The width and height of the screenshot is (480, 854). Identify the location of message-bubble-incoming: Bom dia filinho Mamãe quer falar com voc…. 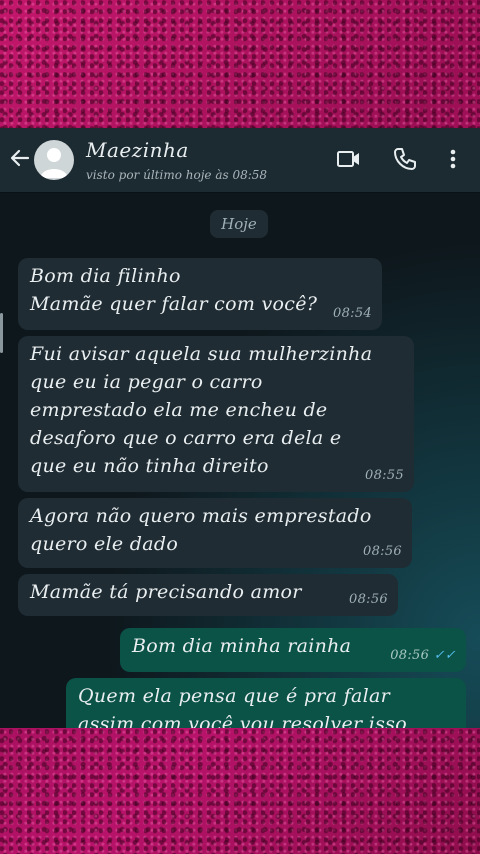
(200, 294).